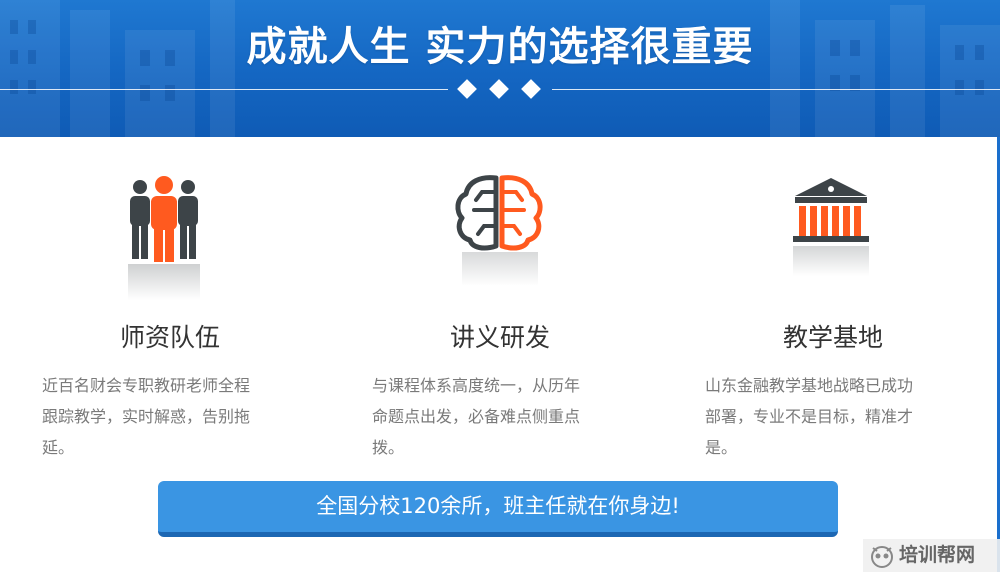  I want to click on brain-icon, so click(500, 235).